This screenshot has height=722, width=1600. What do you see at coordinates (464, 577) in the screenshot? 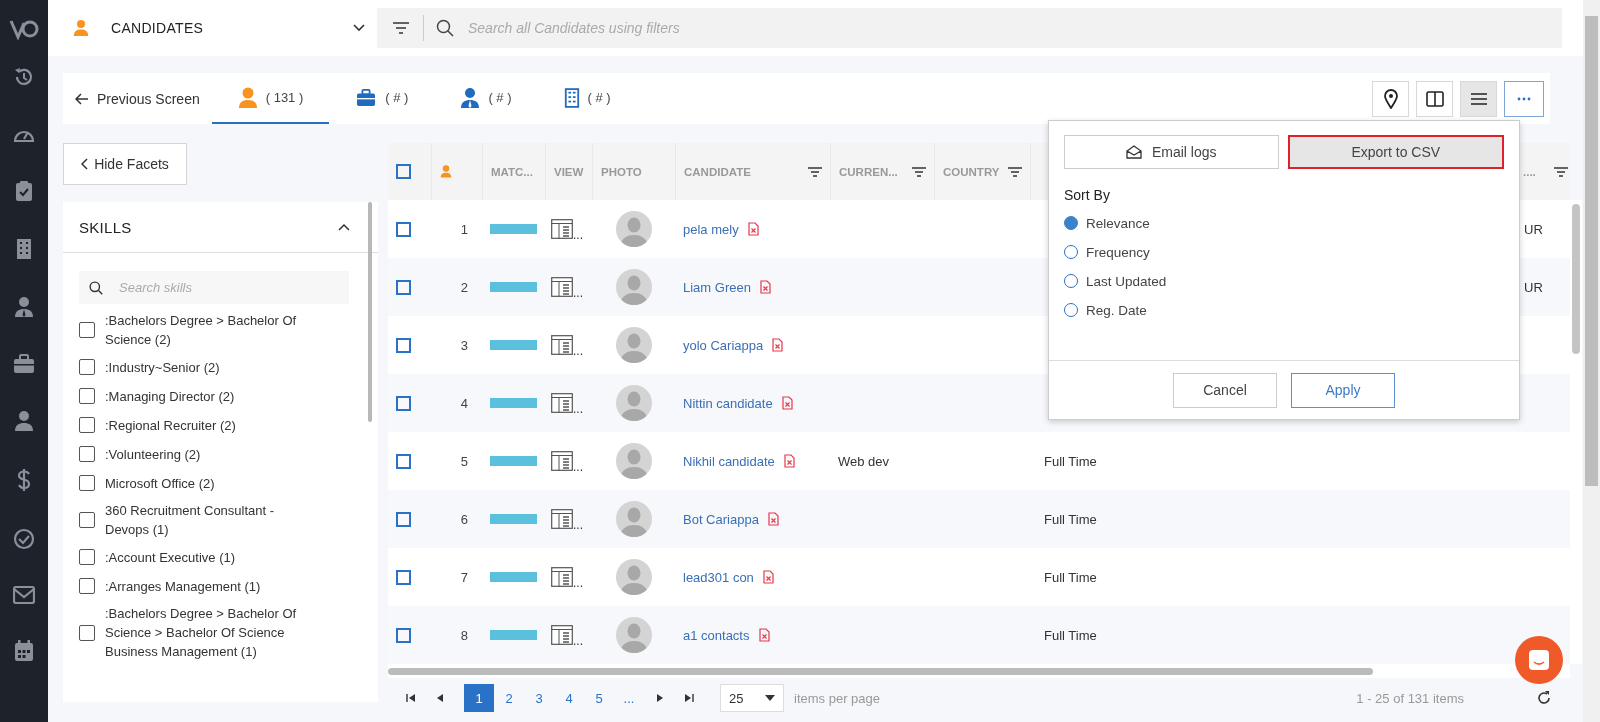
I see `row-number: 7` at bounding box center [464, 577].